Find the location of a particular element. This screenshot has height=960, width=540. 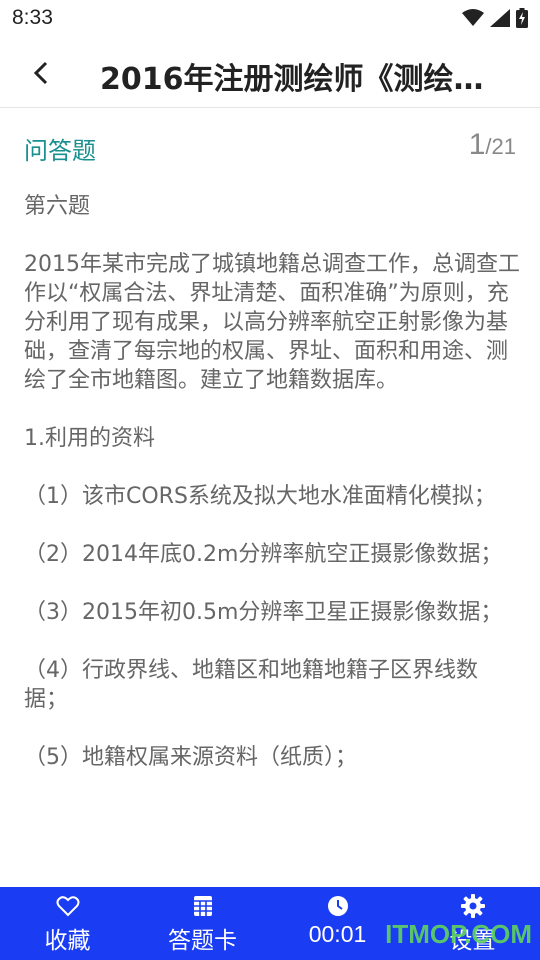

bottom-bar: 收藏 答题卡 00:01 设置 ITMOP.COM is located at coordinates (270, 923).